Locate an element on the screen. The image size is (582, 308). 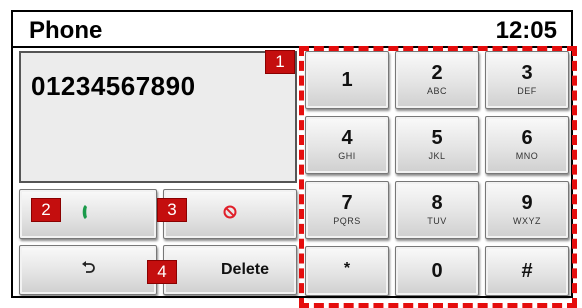
no-entry-icon is located at coordinates (230, 214).